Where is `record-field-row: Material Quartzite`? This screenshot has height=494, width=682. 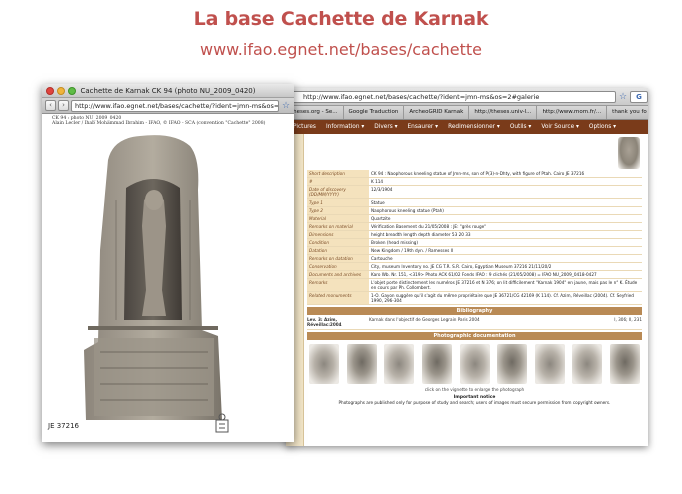 record-field-row: Material Quartzite is located at coordinates (474, 218).